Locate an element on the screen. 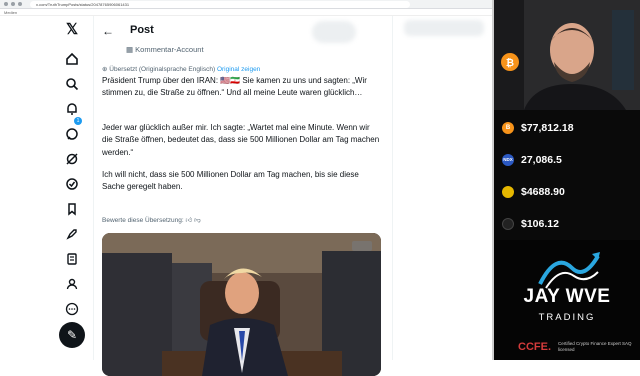  streamer-video: ₿ is located at coordinates (567, 55).